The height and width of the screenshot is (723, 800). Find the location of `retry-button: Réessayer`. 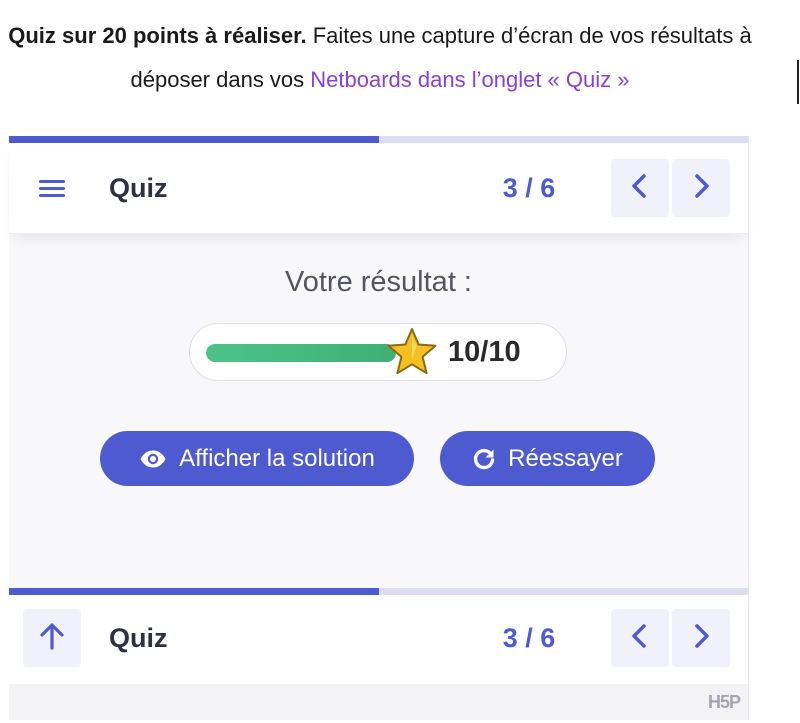

retry-button: Réessayer is located at coordinates (547, 458).